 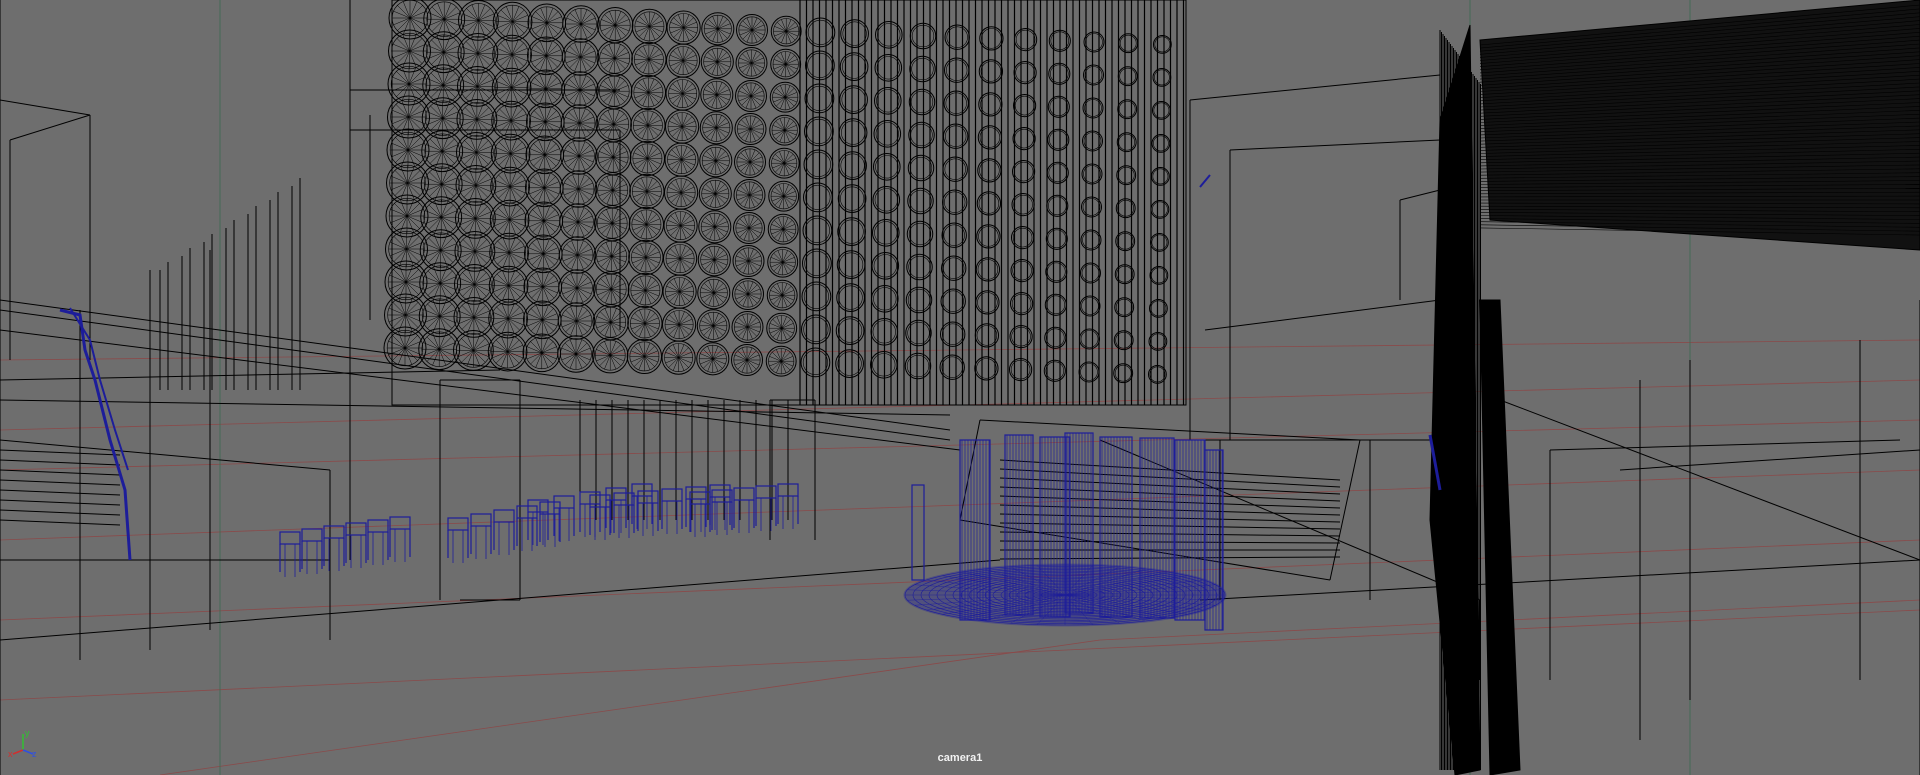 I want to click on axis-gizmo-icon: y x z, so click(x=22, y=743).